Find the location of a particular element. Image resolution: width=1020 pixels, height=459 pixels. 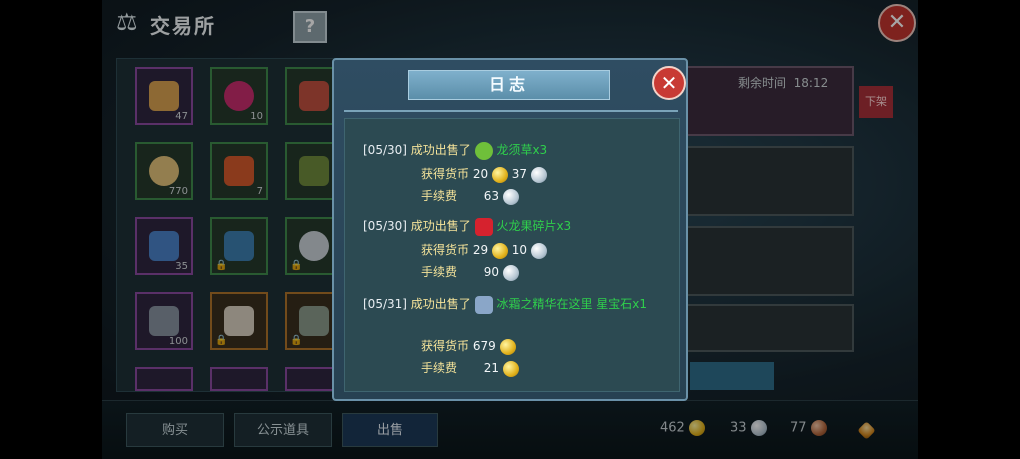

log-entry: [05/30] 成功出售了 龙须草x3 is located at coordinates (455, 150).